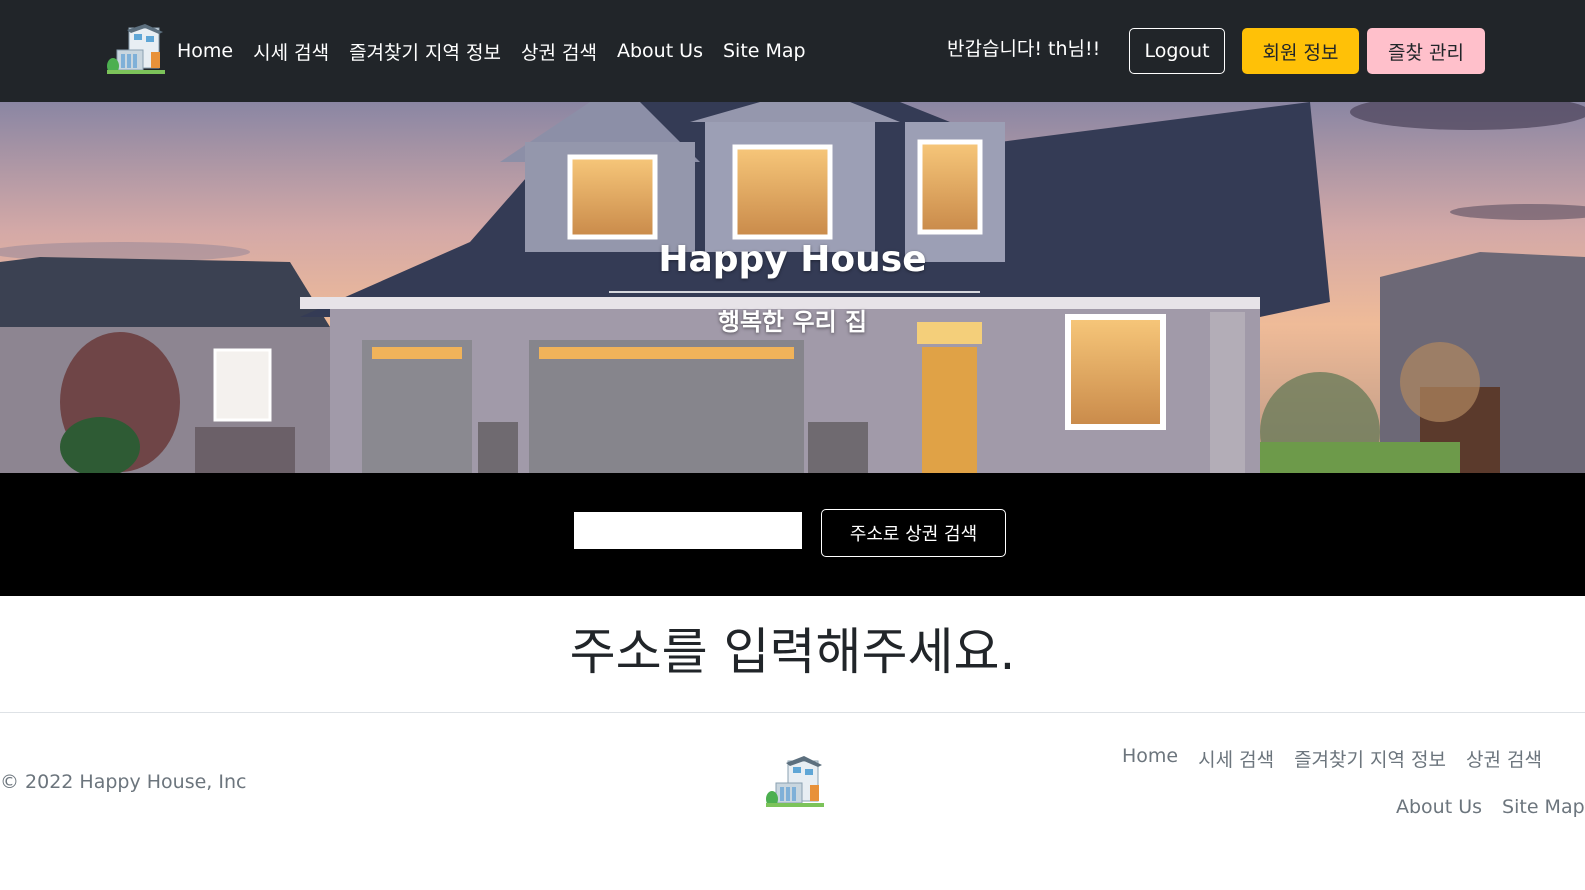 This screenshot has height=890, width=1585. Describe the element at coordinates (792, 259) in the screenshot. I see `hero-title: Happy House` at that location.